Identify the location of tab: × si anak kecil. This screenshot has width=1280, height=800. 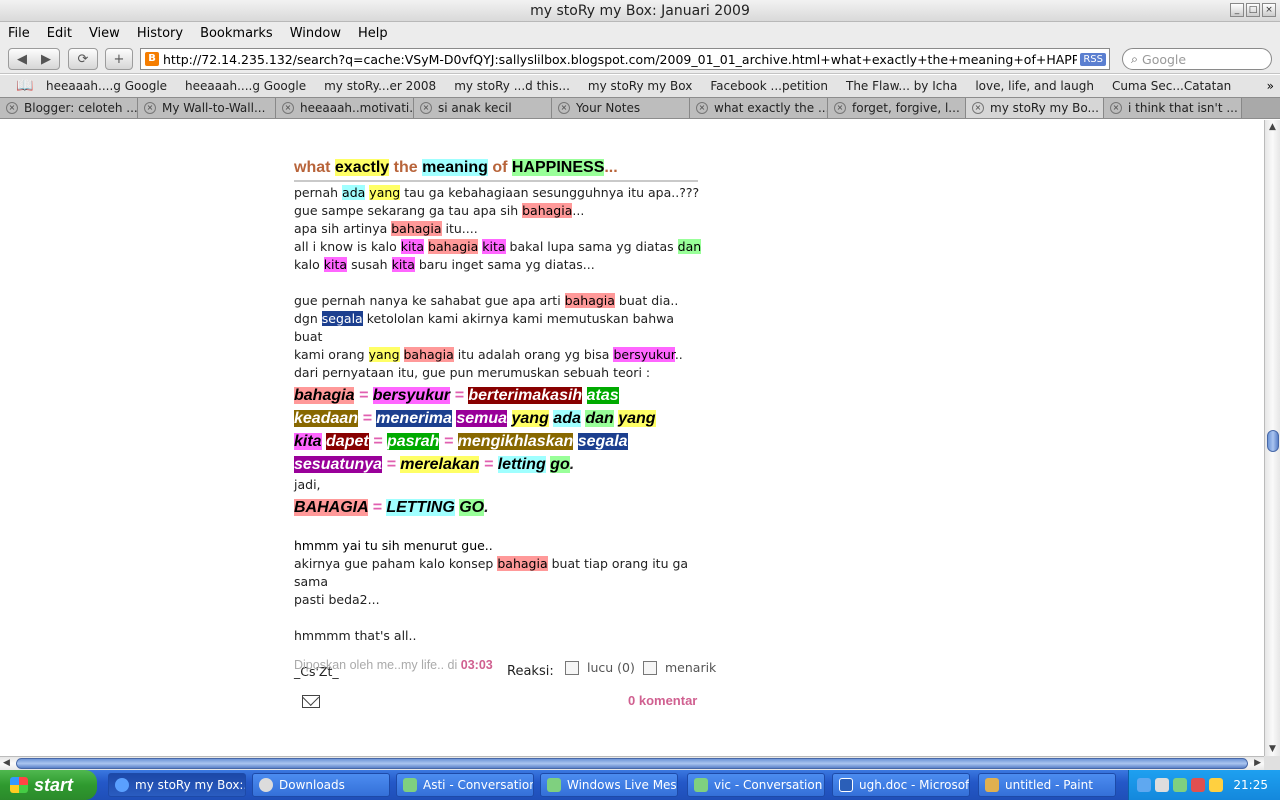
(483, 108).